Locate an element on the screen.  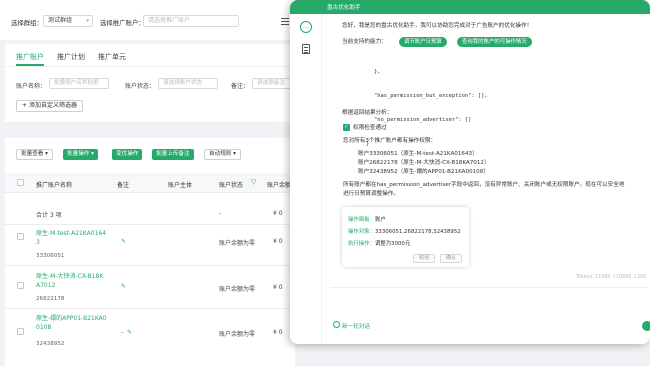
cancel-button: 取消 is located at coordinates (424, 258).